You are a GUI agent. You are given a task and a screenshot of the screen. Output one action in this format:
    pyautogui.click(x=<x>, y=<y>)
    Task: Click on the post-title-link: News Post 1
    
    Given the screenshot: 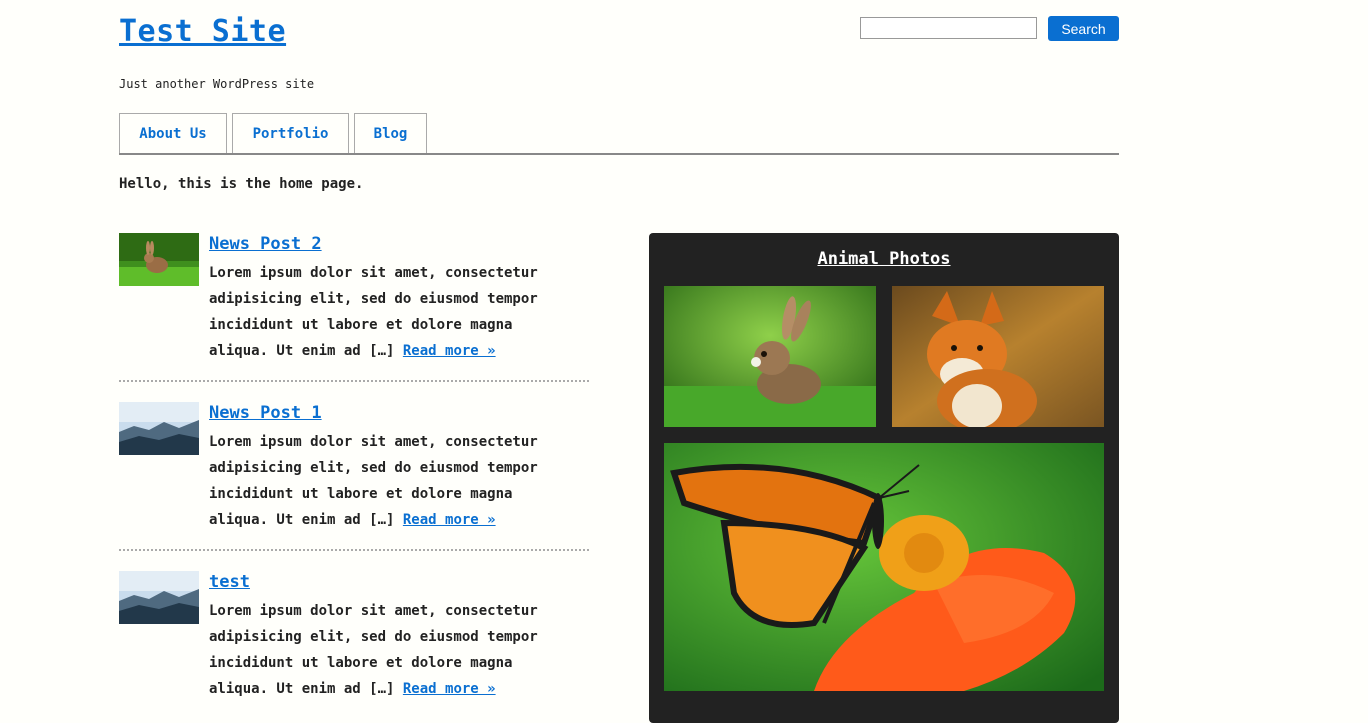 What is the action you would take?
    pyautogui.click(x=265, y=413)
    